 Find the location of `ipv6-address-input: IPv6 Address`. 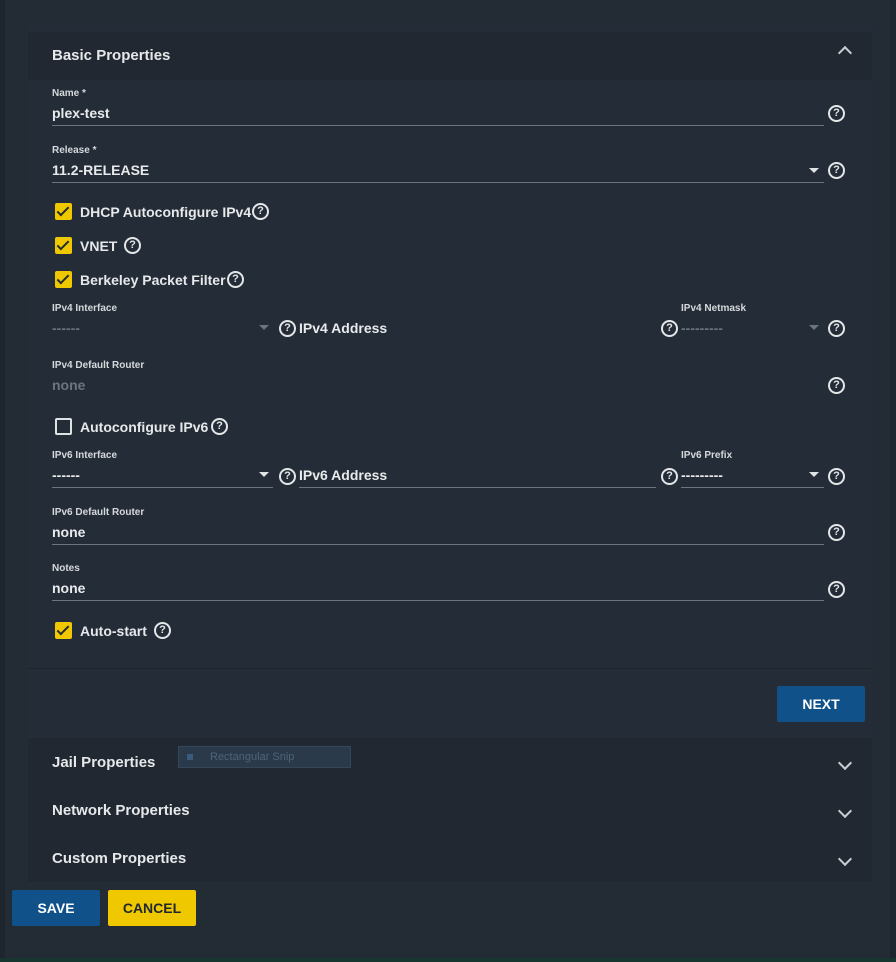

ipv6-address-input: IPv6 Address is located at coordinates (343, 475).